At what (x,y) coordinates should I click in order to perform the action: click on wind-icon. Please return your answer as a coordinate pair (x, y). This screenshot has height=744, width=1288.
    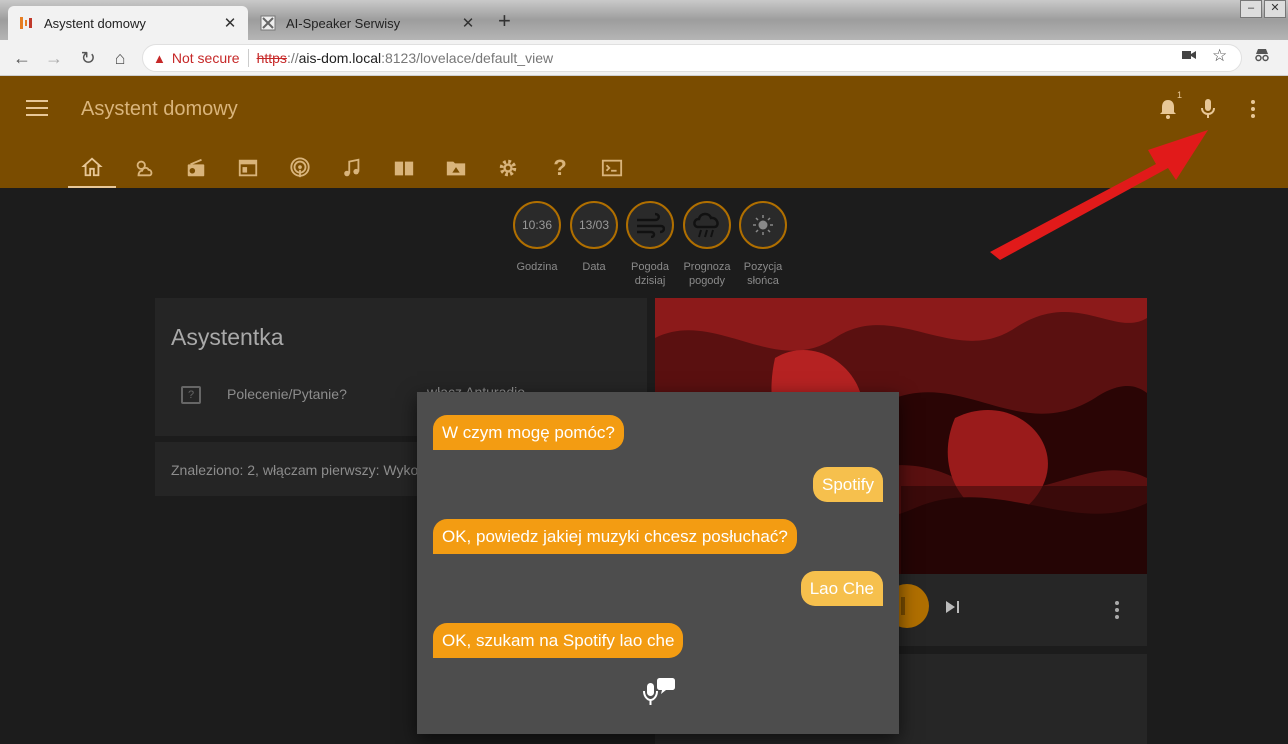
    Looking at the image, I should click on (650, 225).